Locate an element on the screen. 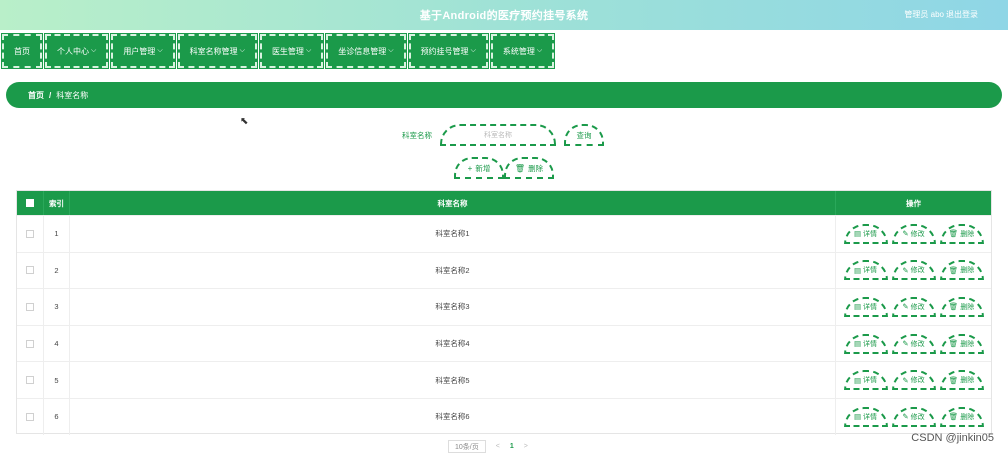 Image resolution: width=1008 pixels, height=455 pixels. nav-item-appointment-management: 预约挂号管理 ⌵ is located at coordinates (448, 51).